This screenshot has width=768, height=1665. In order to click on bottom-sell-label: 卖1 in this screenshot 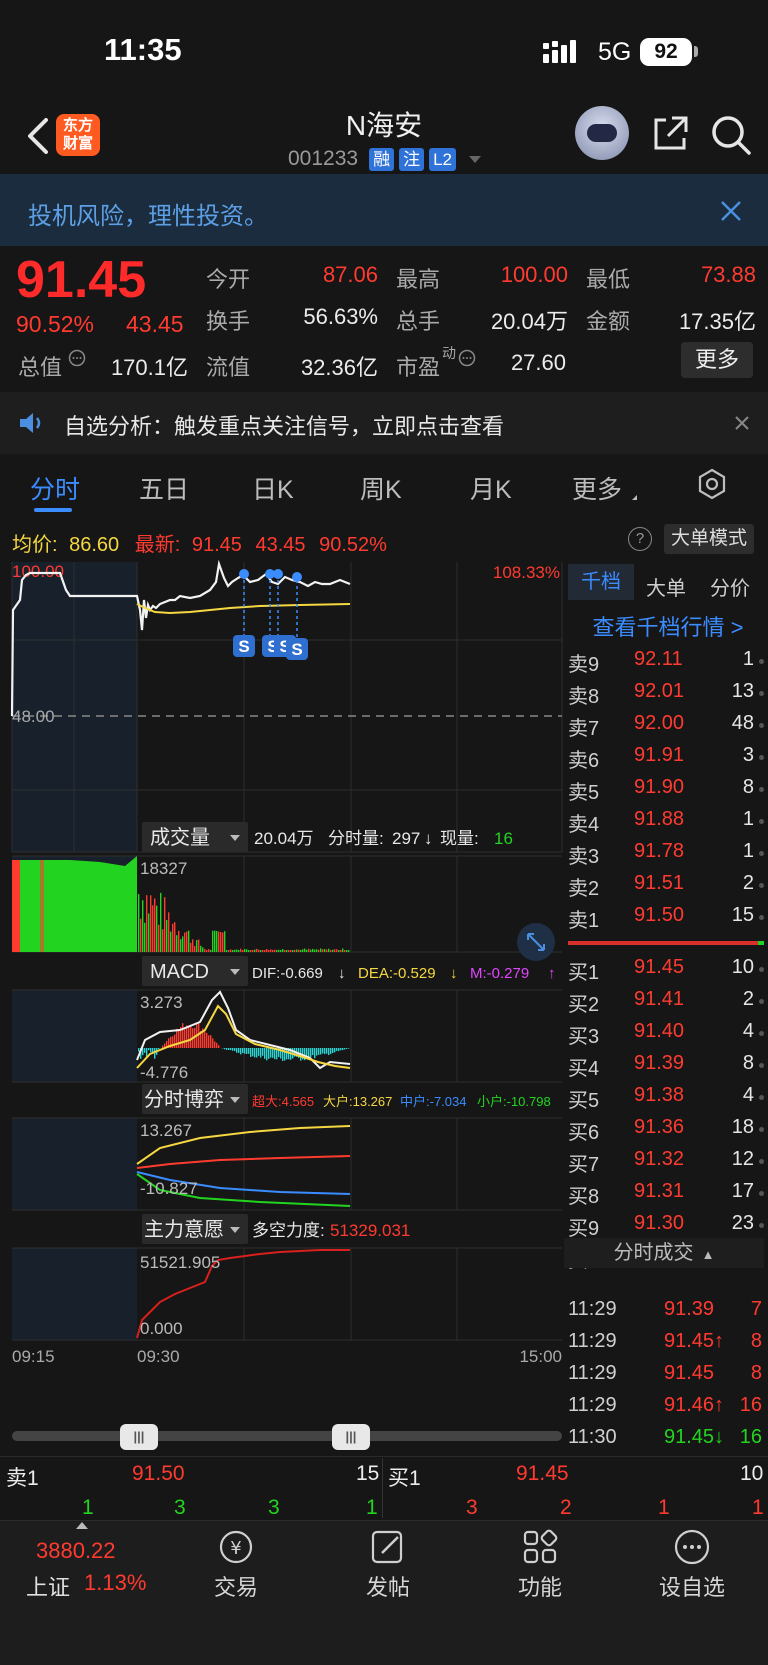, I will do `click(22, 1478)`.